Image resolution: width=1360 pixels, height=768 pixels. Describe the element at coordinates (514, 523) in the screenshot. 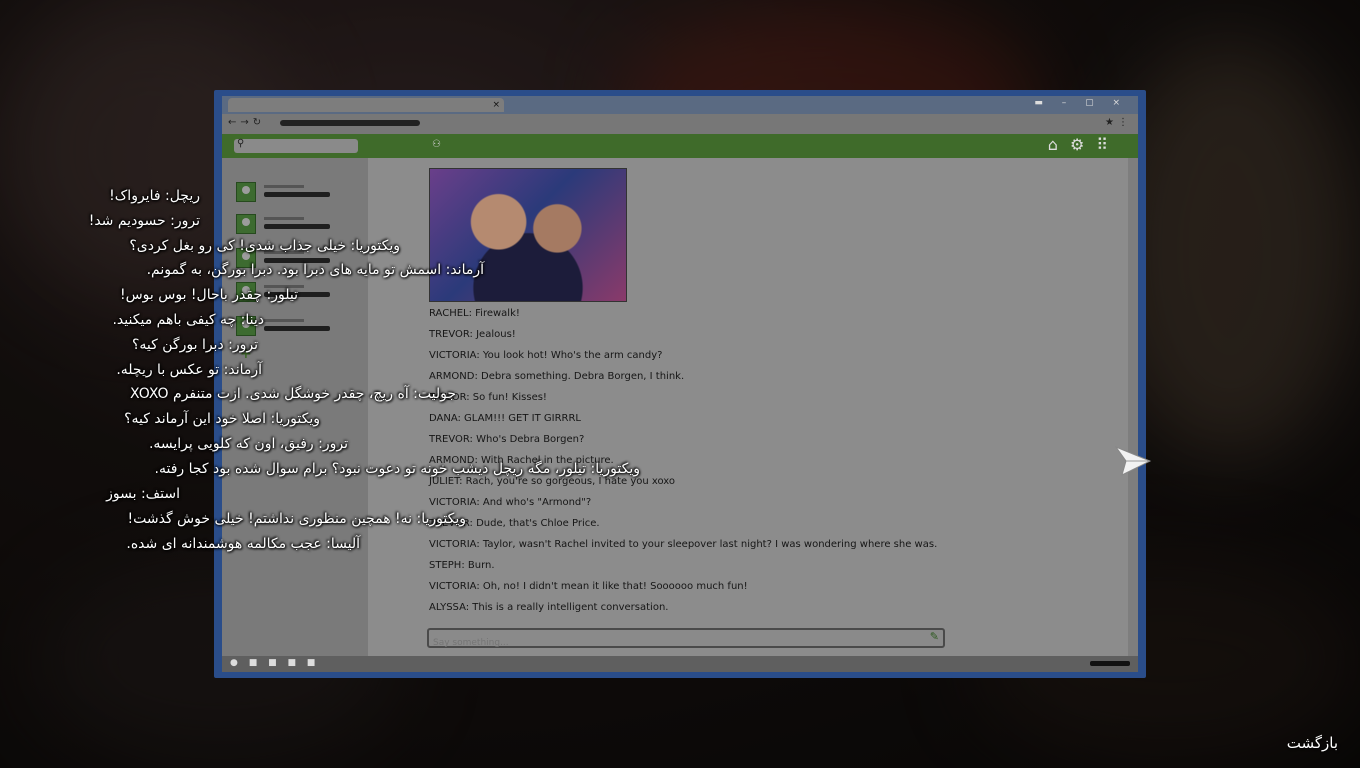

I see `chat-message: TREVOR: Dude, that's Chloe Price.` at that location.